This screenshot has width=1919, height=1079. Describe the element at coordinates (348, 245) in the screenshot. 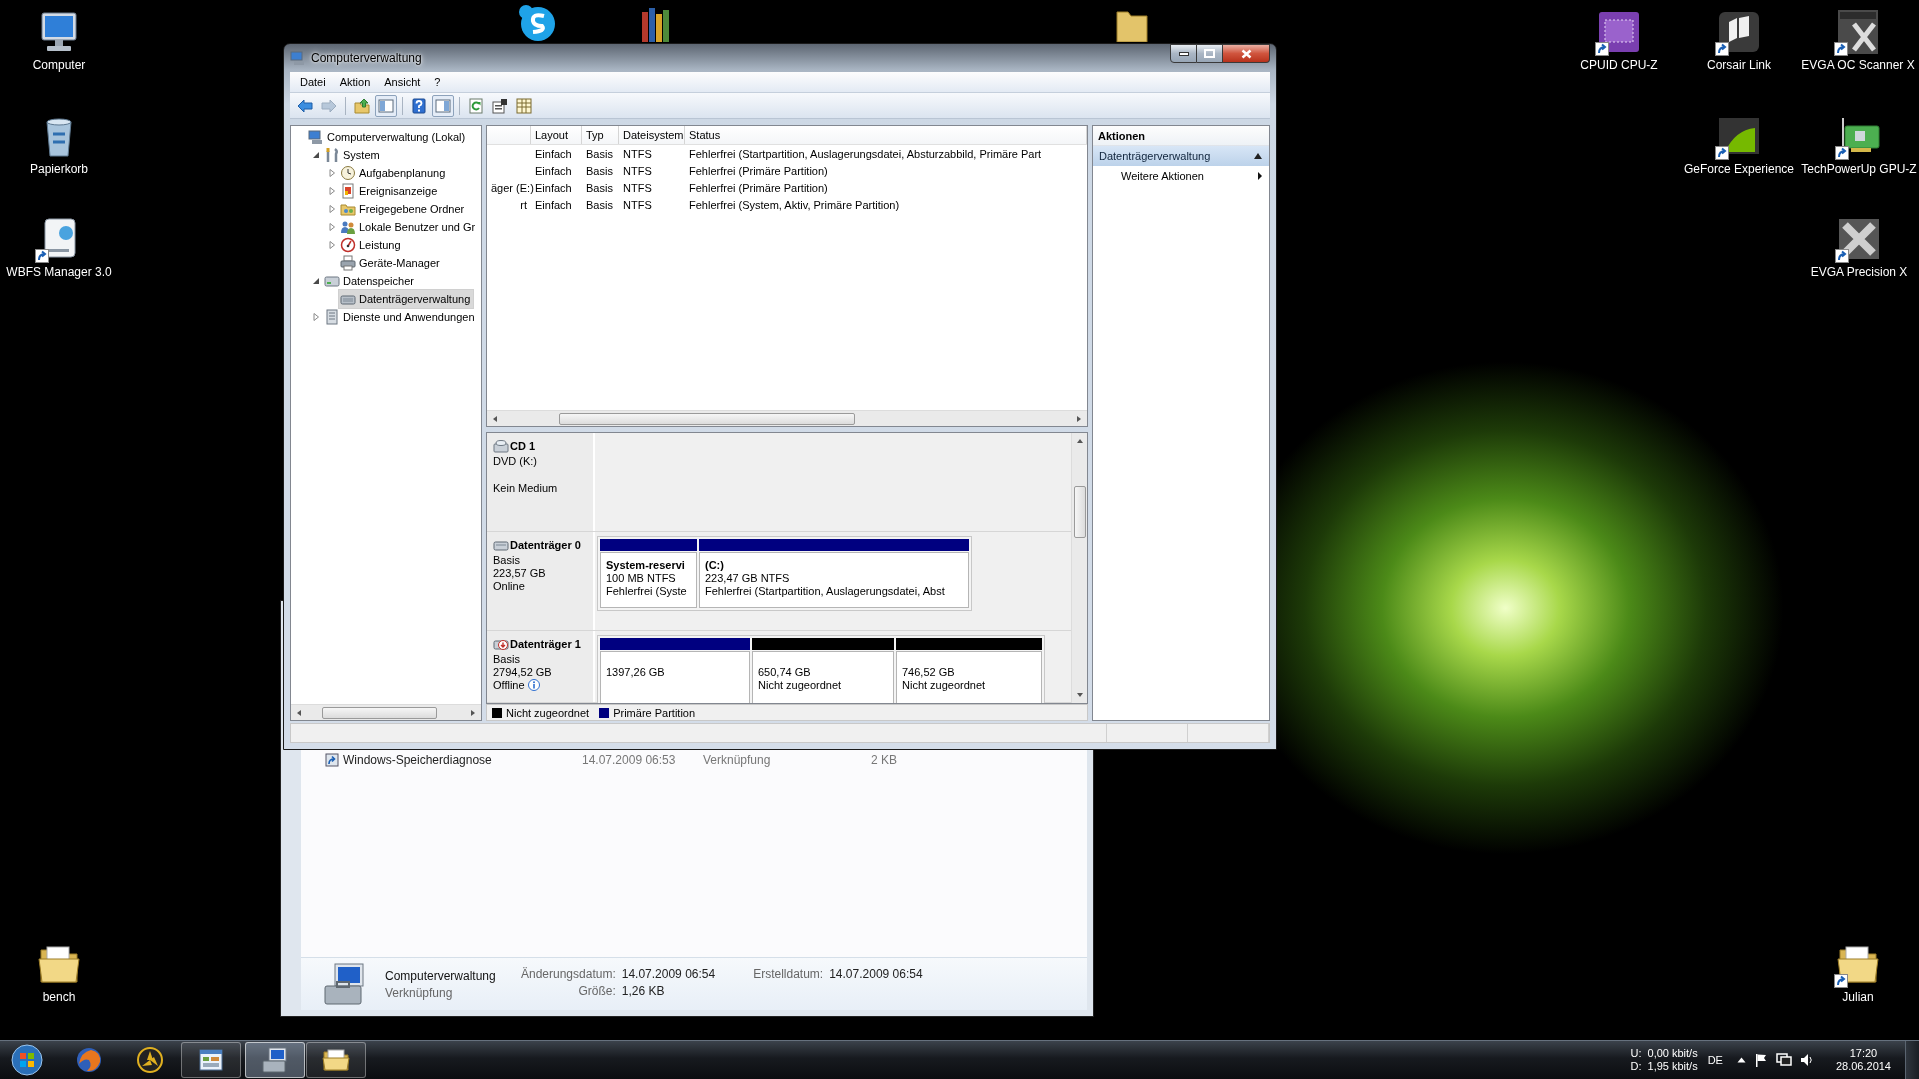

I see `gauge-icon` at that location.